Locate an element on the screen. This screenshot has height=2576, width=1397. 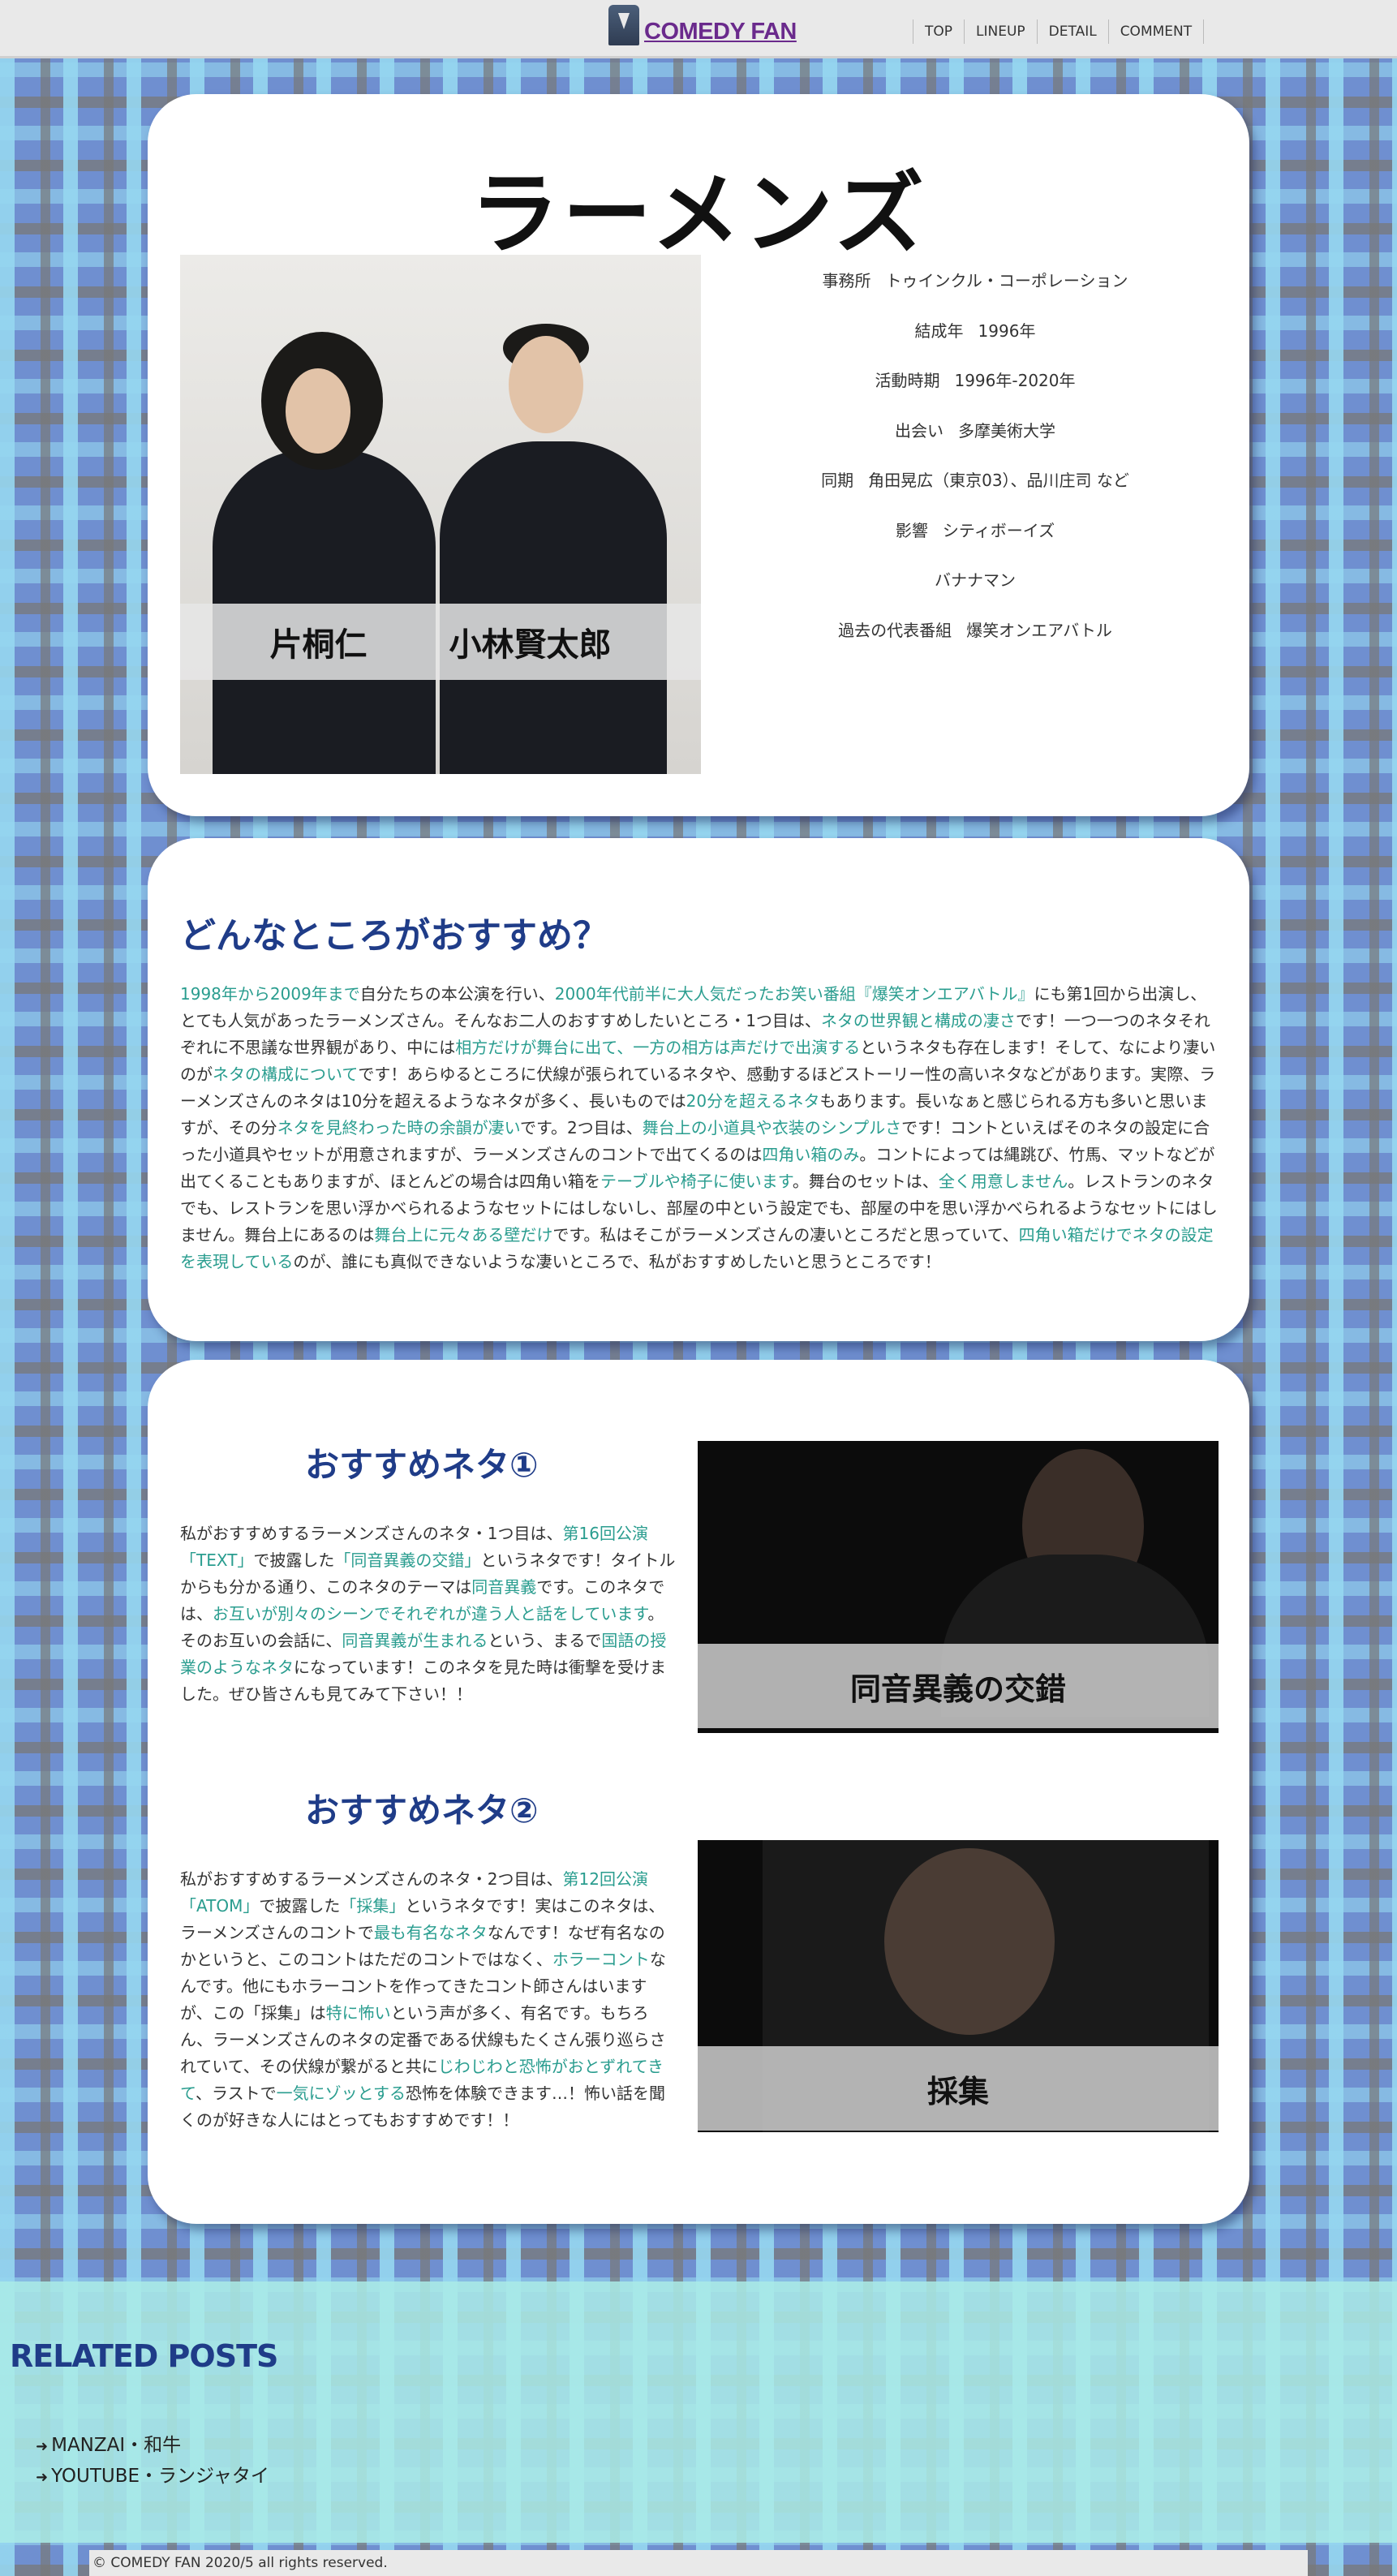
related-posts: RELATED POSTS ➜ MANZAI・和牛 ➜ YOUTUBE・ランジャタイ is located at coordinates (698, 2412).